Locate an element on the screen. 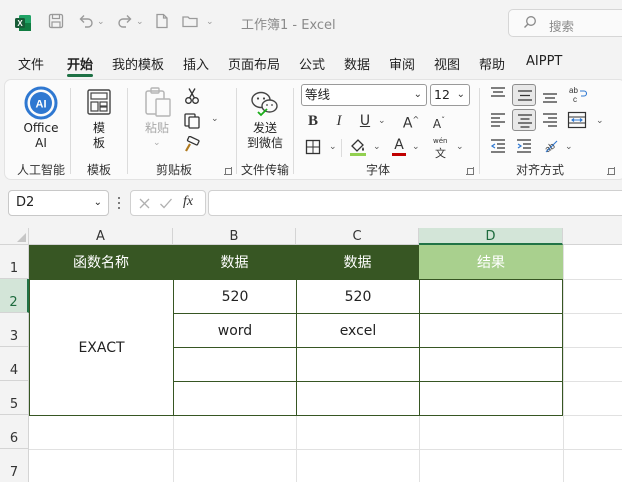 The height and width of the screenshot is (482, 622). format-painter-icon is located at coordinates (192, 145).